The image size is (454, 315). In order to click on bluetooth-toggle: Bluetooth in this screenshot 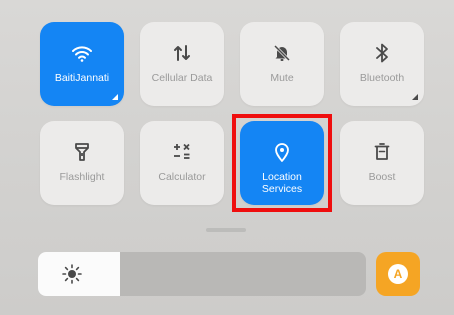, I will do `click(382, 64)`.